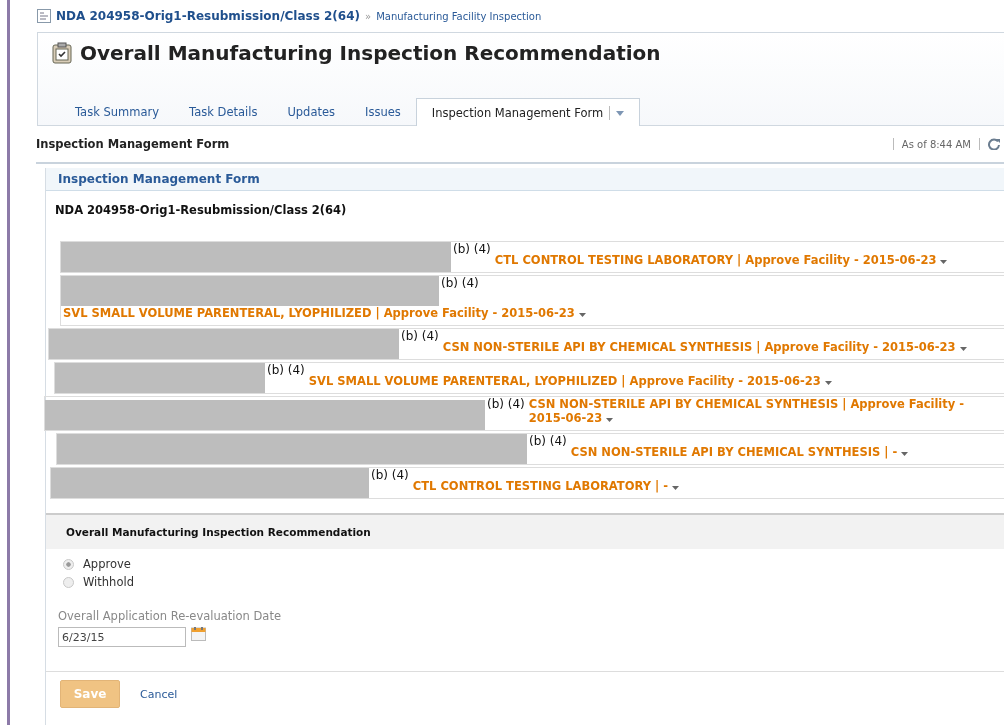 This screenshot has height=725, width=1004. What do you see at coordinates (223, 111) in the screenshot?
I see `tab: Task Details` at bounding box center [223, 111].